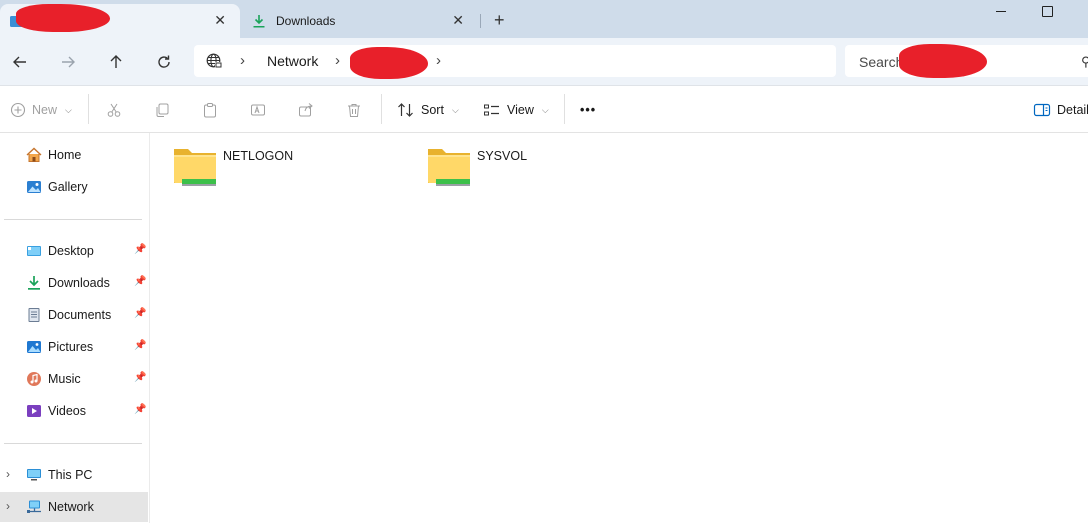 This screenshot has height=523, width=1088. I want to click on up-button, so click(116, 62).